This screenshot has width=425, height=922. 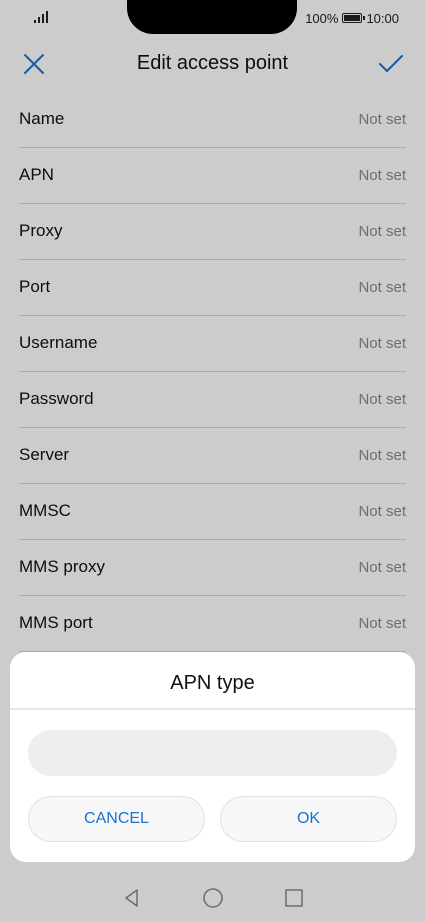 What do you see at coordinates (212, 709) in the screenshot?
I see `dialog-divider` at bounding box center [212, 709].